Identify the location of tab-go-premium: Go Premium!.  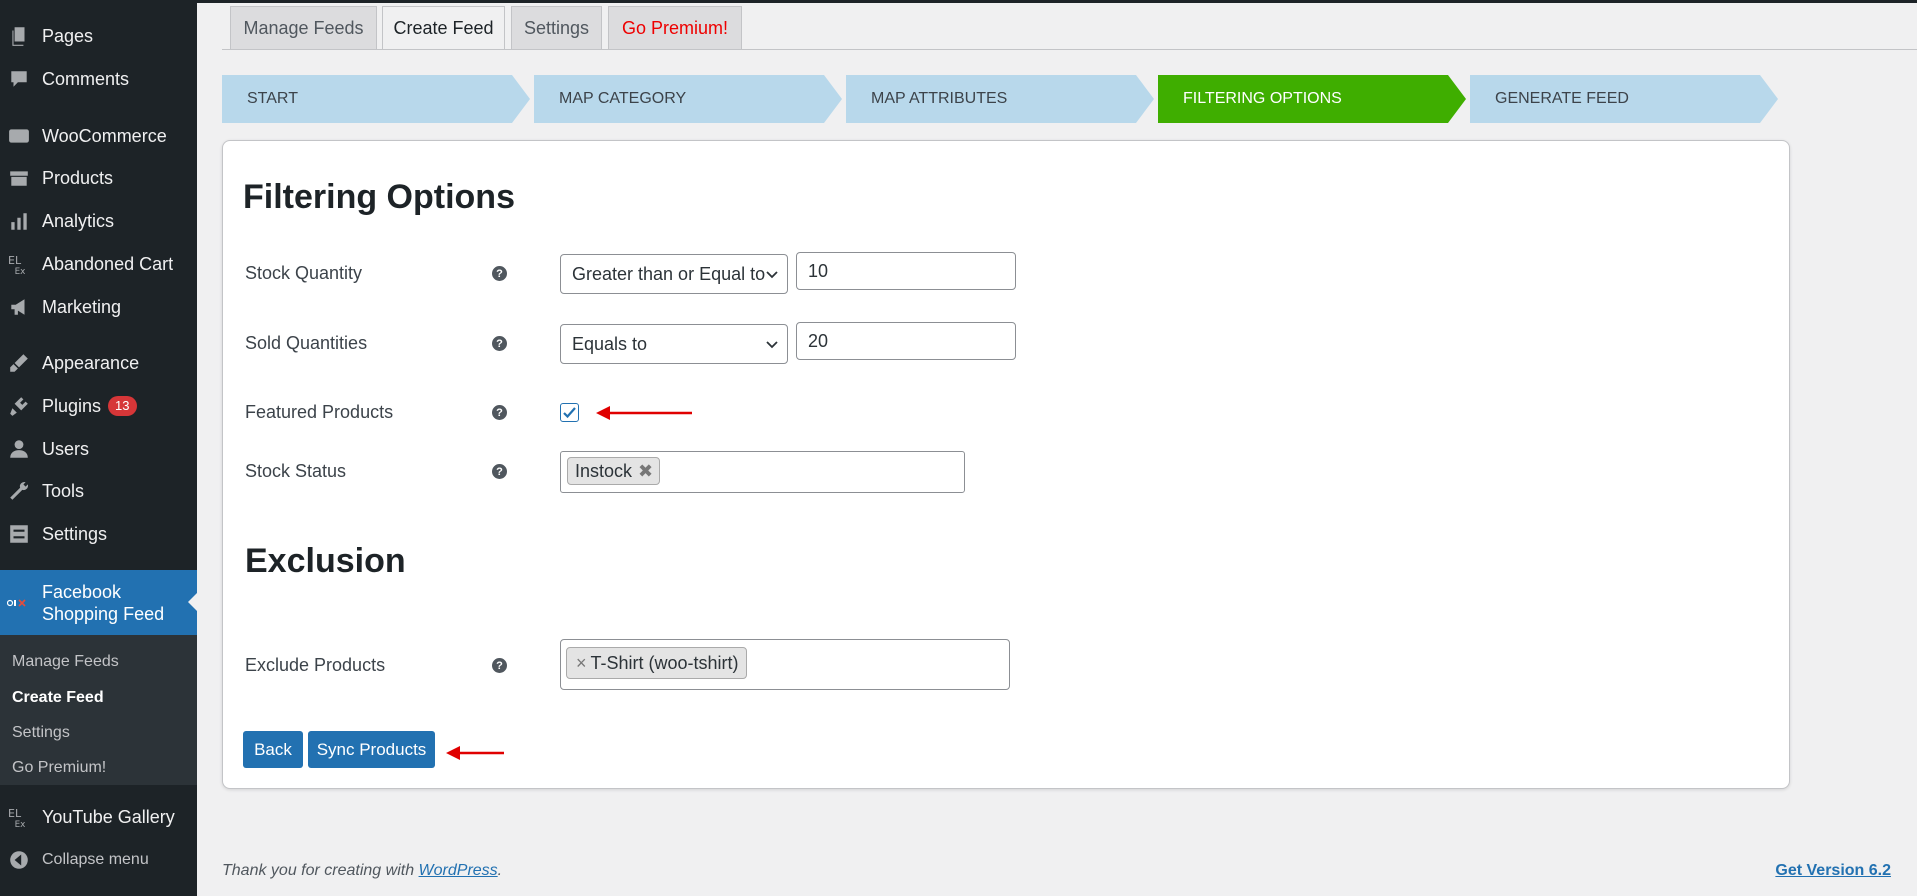
(675, 28).